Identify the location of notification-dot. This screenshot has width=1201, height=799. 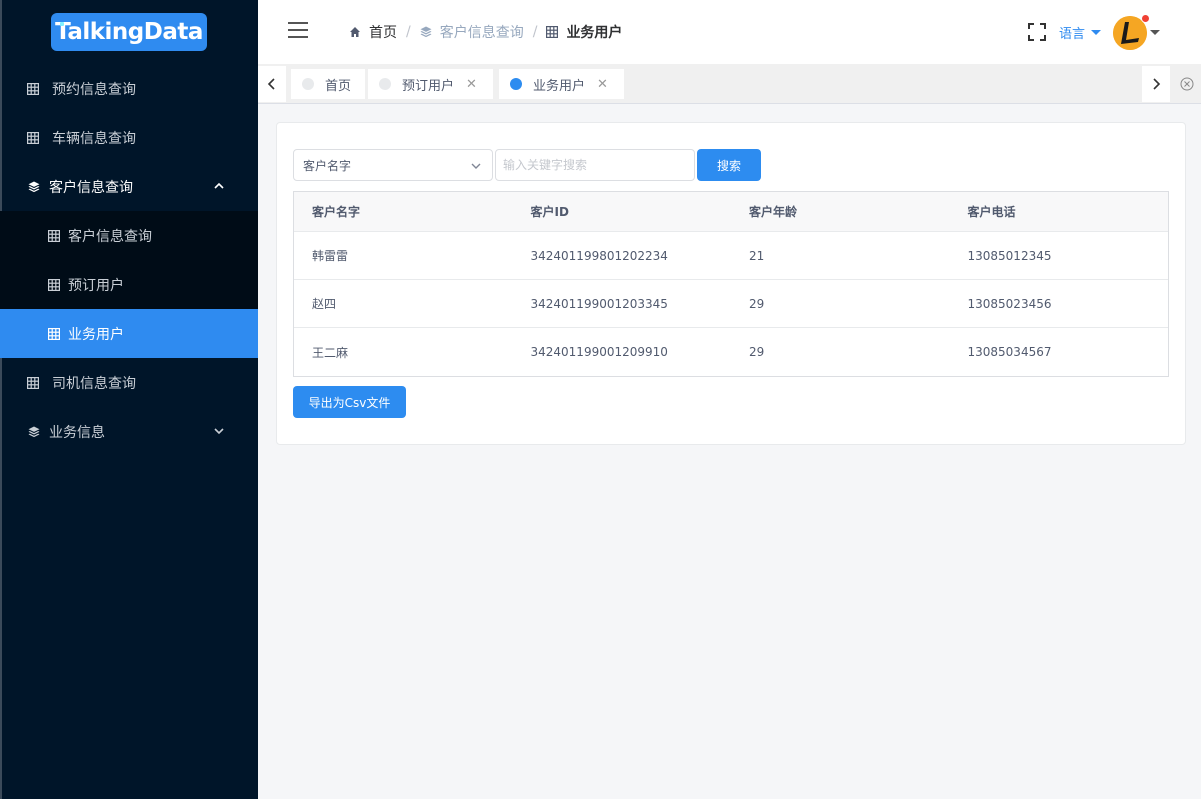
(1145, 18).